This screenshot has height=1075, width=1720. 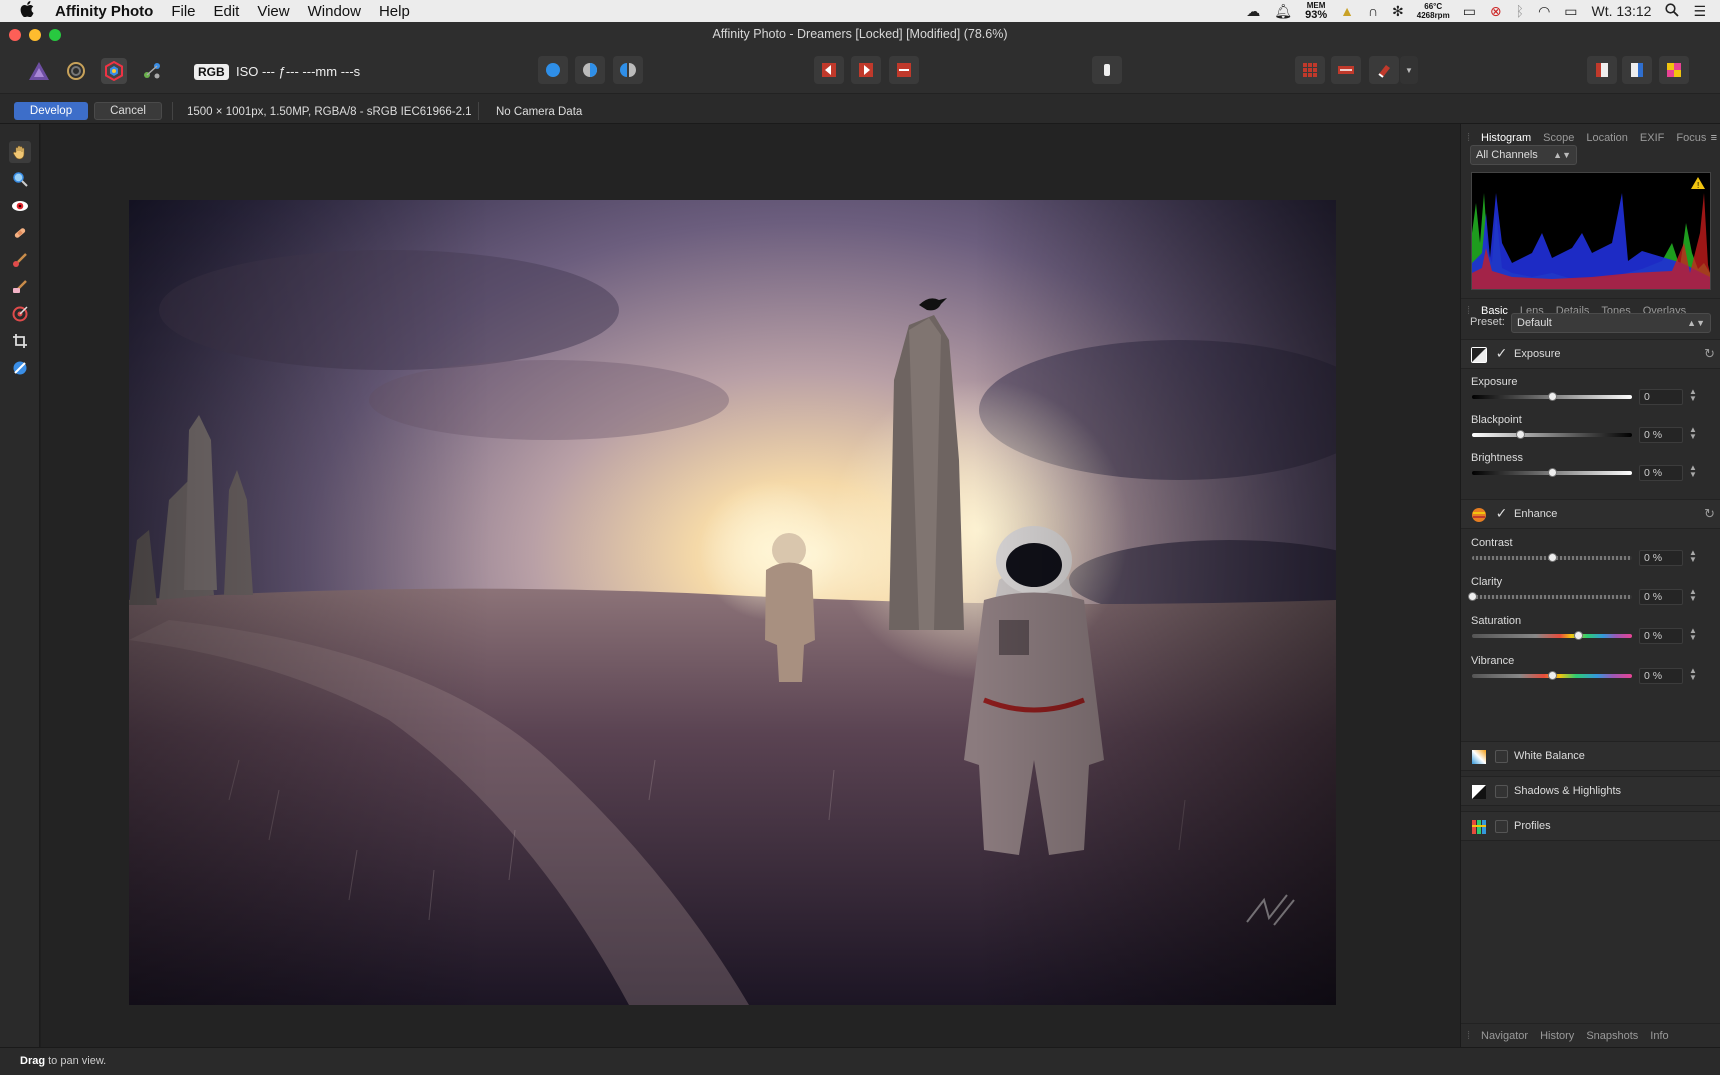 I want to click on overlay-erase-brush-icon, so click(x=20, y=287).